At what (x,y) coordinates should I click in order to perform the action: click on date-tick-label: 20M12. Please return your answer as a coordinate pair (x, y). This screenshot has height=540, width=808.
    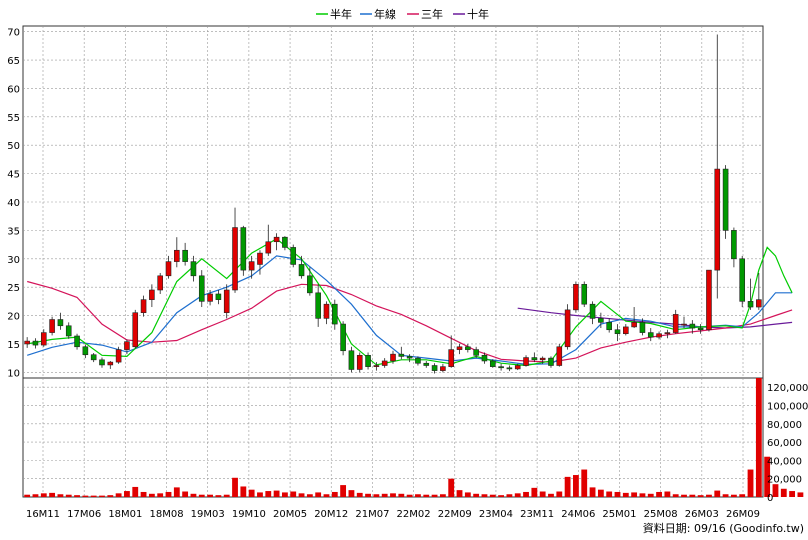
    Looking at the image, I should click on (331, 514).